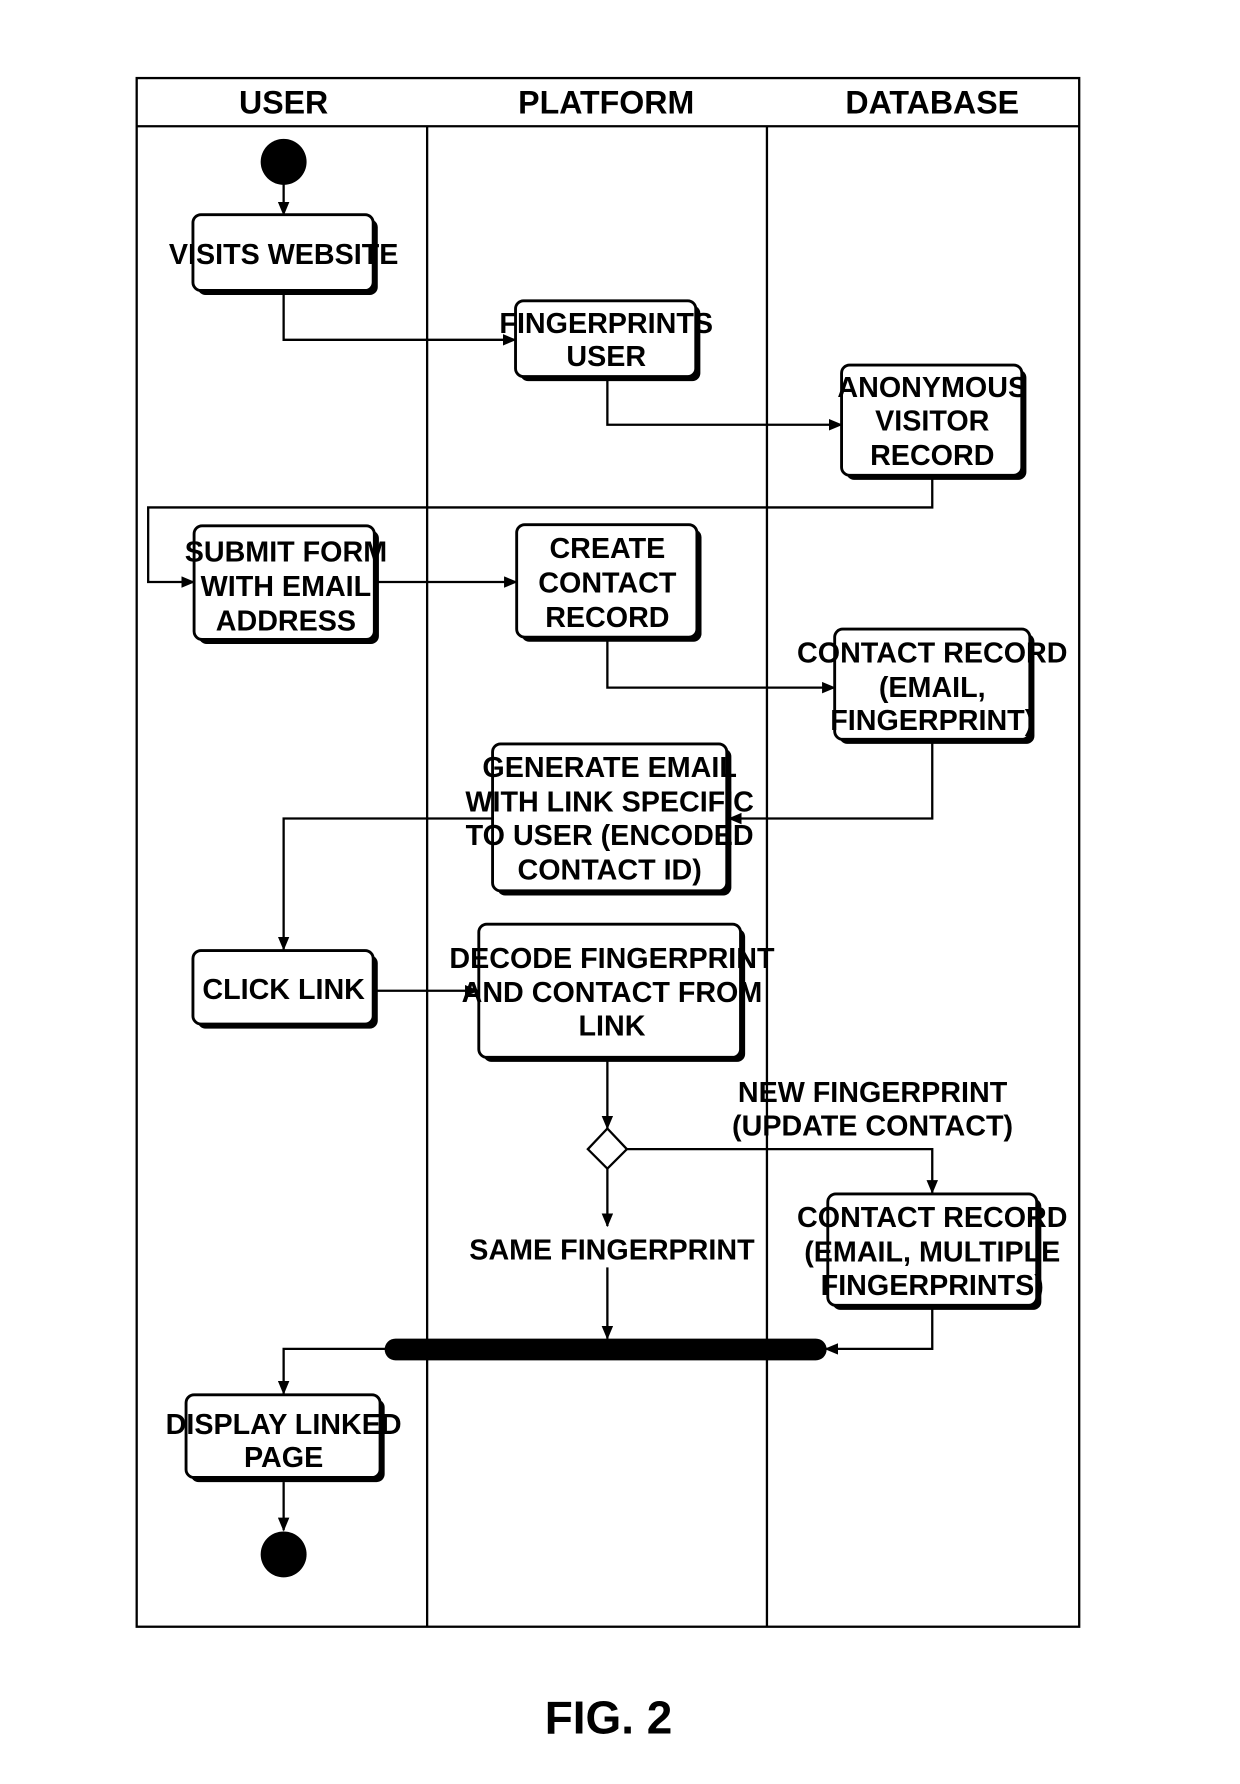 Image resolution: width=1240 pixels, height=1784 pixels. Describe the element at coordinates (283, 1458) in the screenshot. I see `node-label: PAGE` at that location.